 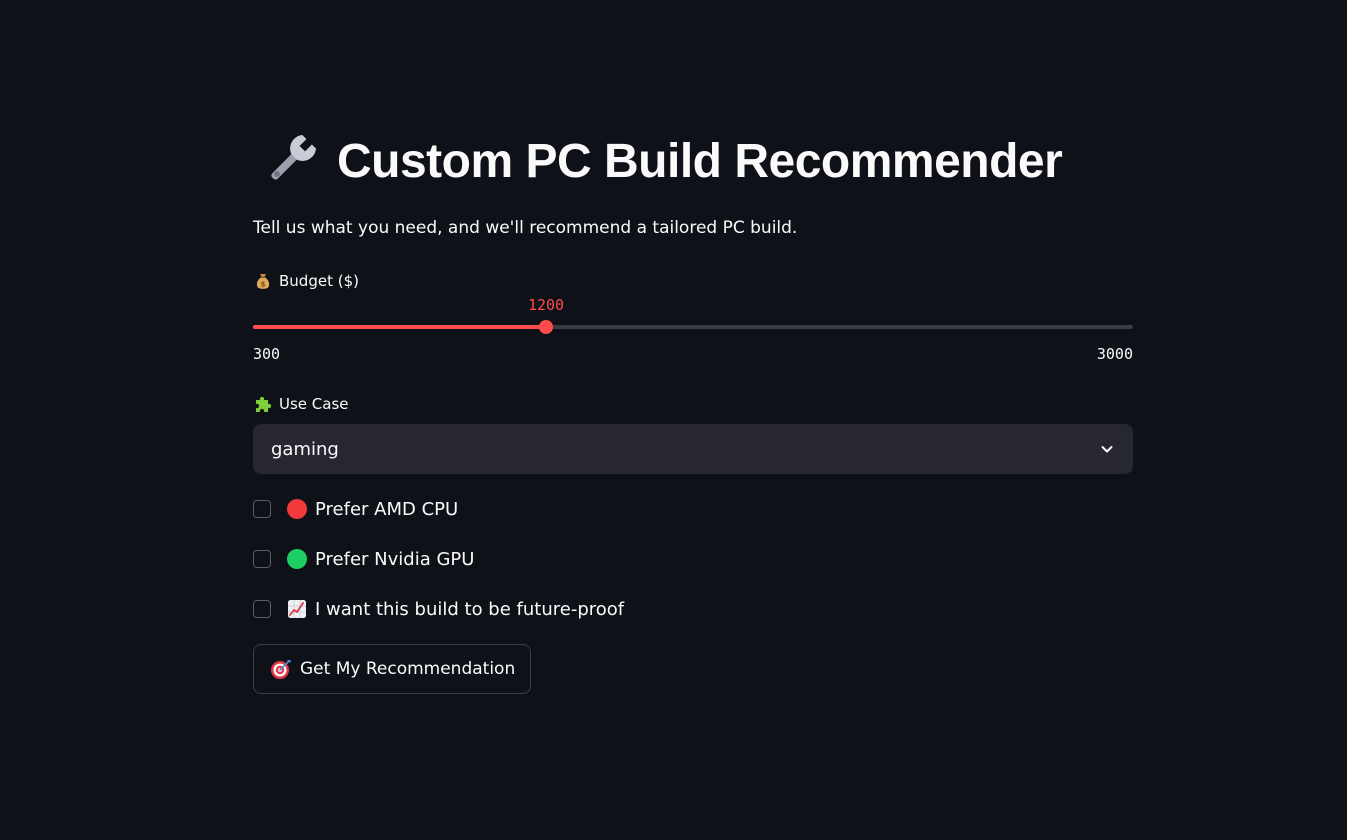 I want to click on get-recommendation-button: Get My Recommendation, so click(x=392, y=669).